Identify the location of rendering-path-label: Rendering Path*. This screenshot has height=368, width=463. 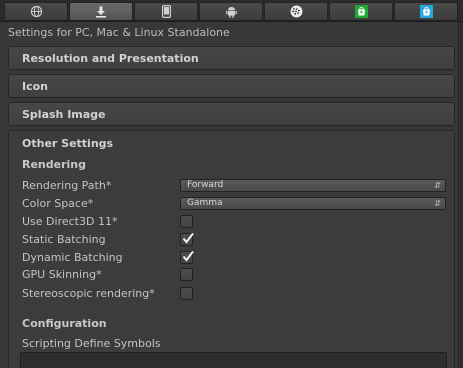
(67, 185).